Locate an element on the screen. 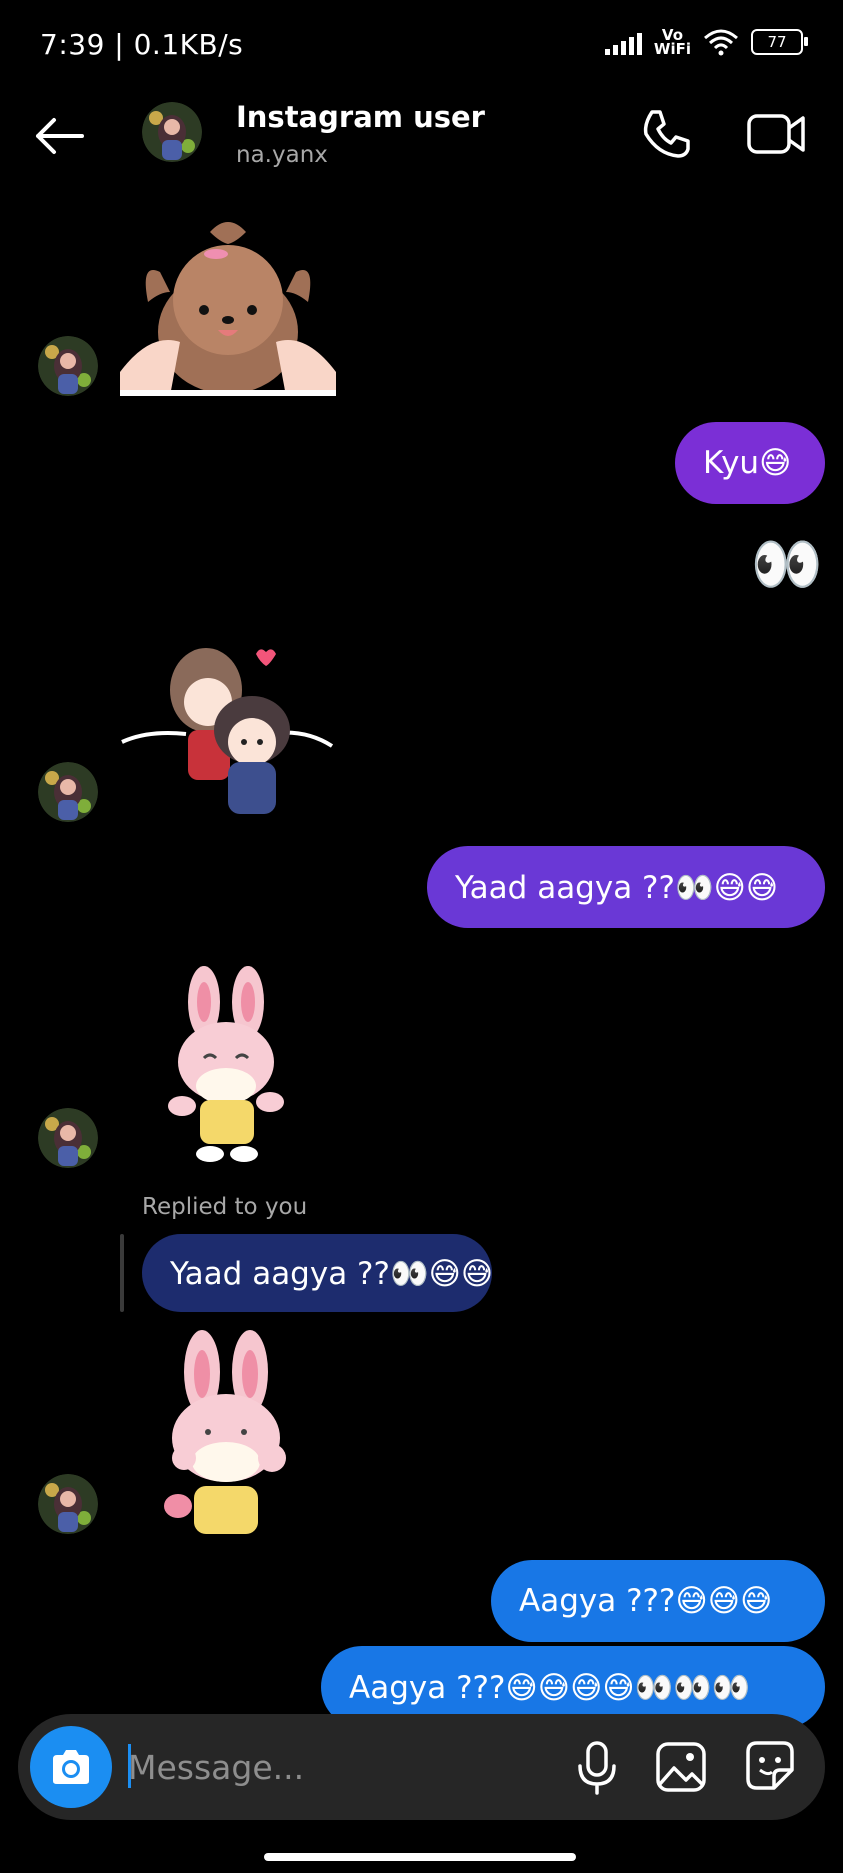 This screenshot has height=1873, width=843. microphone-icon is located at coordinates (597, 1768).